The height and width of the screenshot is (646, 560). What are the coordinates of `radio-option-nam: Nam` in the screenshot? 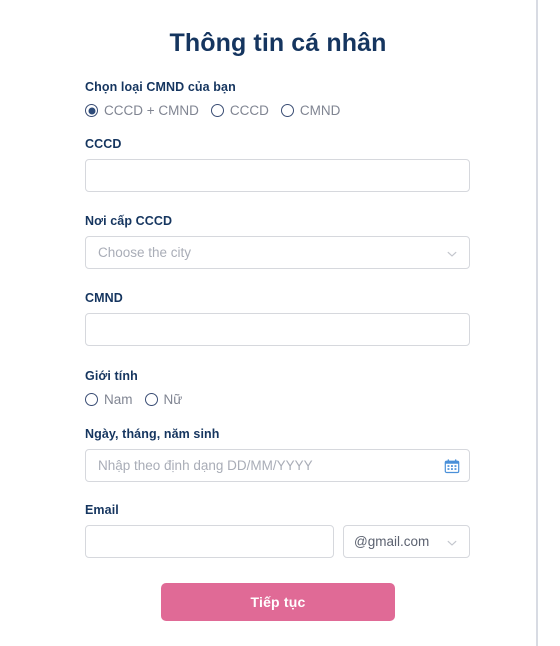 It's located at (109, 399).